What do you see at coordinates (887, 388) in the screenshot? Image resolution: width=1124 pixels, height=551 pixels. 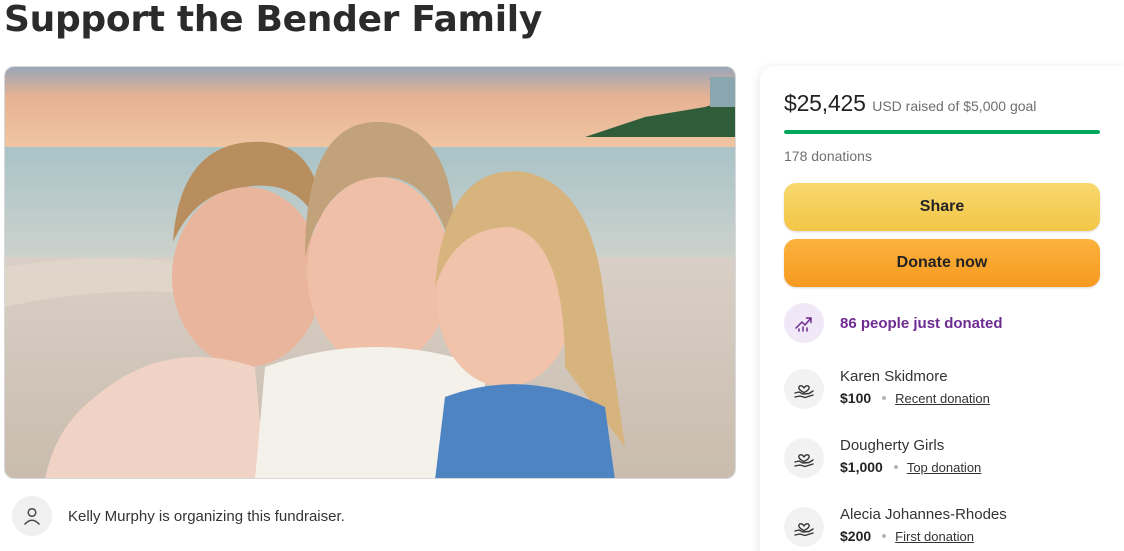 I see `donor-item: Karen Skidmore $100 Recent donation` at bounding box center [887, 388].